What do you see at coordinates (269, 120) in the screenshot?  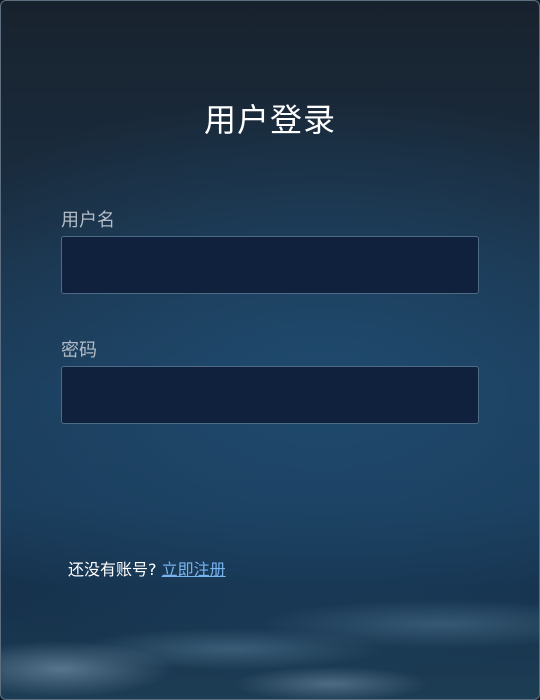 I see `page-title: 用户登录` at bounding box center [269, 120].